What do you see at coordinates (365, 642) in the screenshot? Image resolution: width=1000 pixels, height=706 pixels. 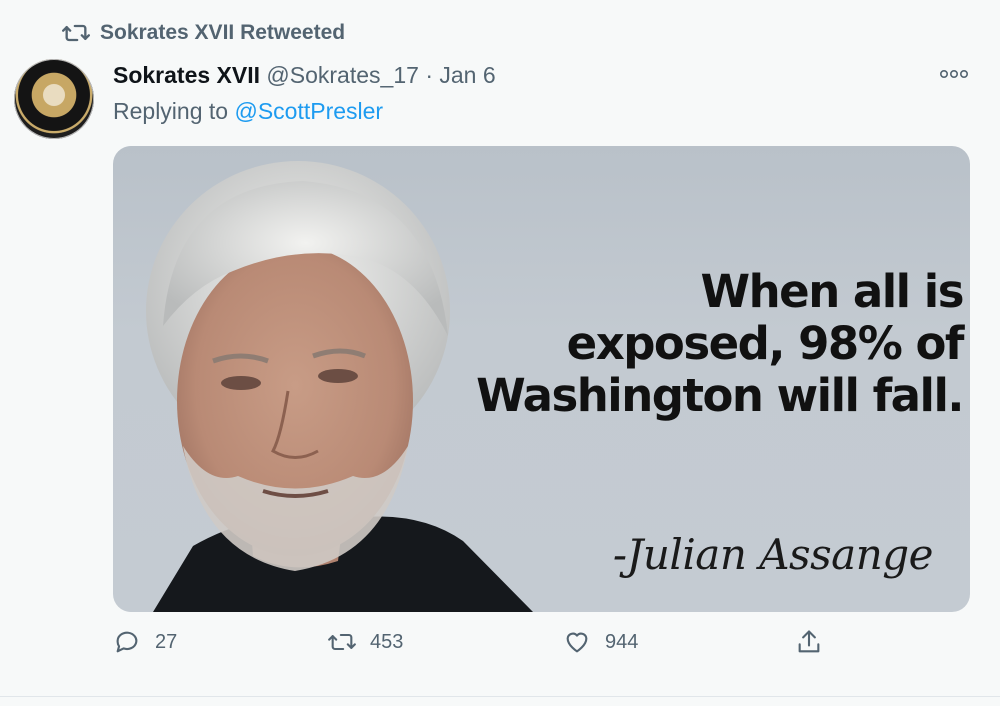 I see `retweet-button: 453` at bounding box center [365, 642].